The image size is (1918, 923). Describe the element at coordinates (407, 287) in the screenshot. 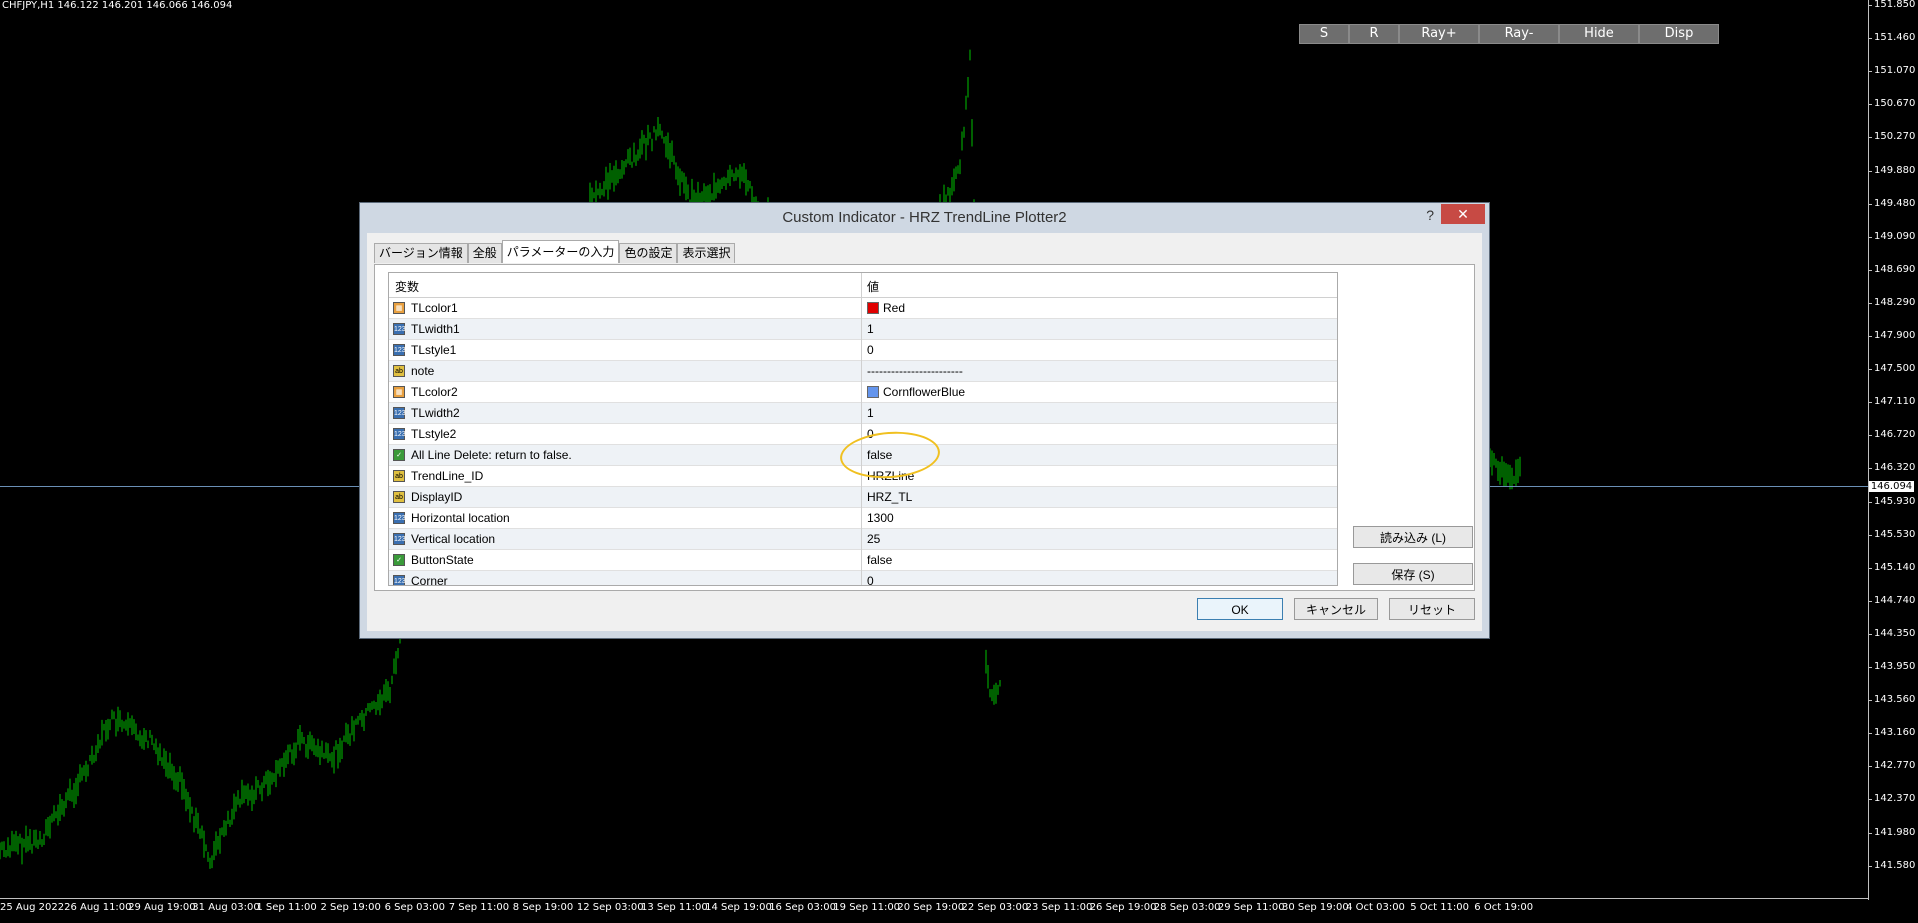

I see `variable-column-header: 変数` at that location.